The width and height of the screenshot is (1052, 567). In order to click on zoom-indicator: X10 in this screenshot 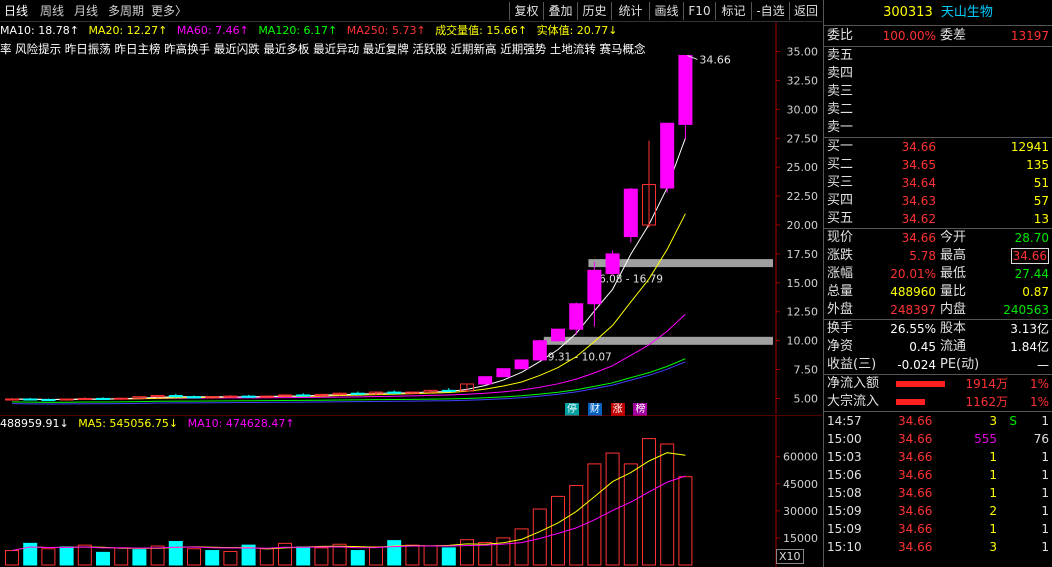, I will do `click(790, 556)`.